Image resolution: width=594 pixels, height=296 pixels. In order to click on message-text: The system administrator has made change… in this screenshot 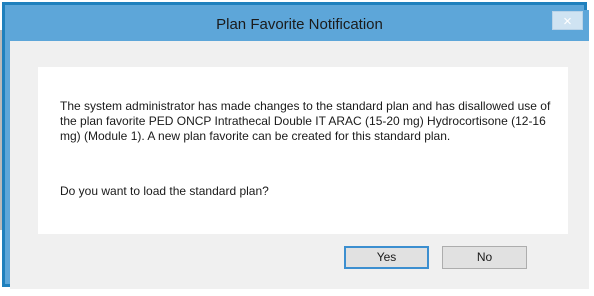, I will do `click(305, 121)`.